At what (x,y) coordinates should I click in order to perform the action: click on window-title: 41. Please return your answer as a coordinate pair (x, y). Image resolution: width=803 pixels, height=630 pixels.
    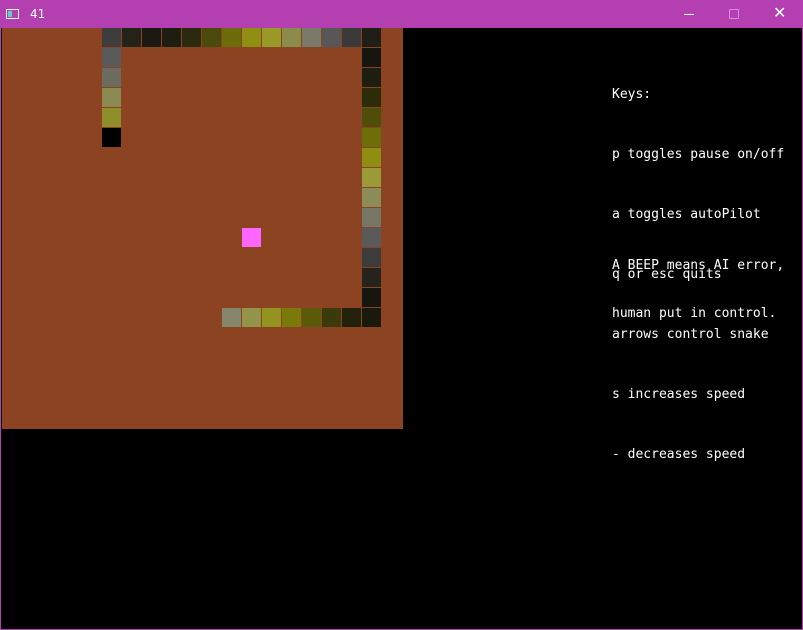
    Looking at the image, I should click on (38, 14).